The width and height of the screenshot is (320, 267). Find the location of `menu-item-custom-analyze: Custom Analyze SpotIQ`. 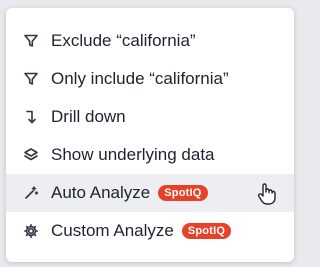

menu-item-custom-analyze: Custom Analyze SpotIQ is located at coordinates (150, 231).